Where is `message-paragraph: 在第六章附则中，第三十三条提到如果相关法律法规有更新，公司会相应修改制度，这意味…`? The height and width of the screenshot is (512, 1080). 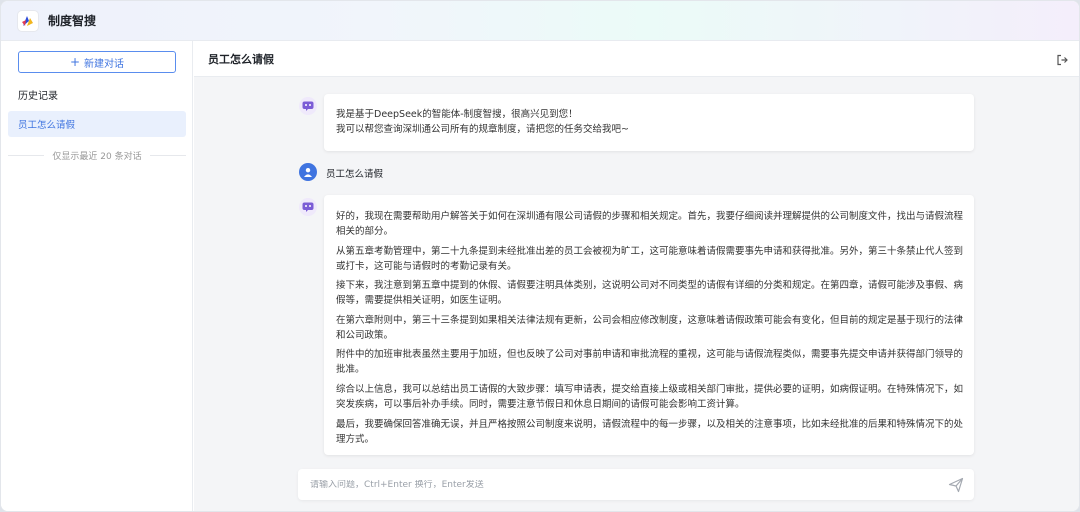 message-paragraph: 在第六章附则中，第三十三条提到如果相关法律法规有更新，公司会相应修改制度，这意味… is located at coordinates (650, 327).